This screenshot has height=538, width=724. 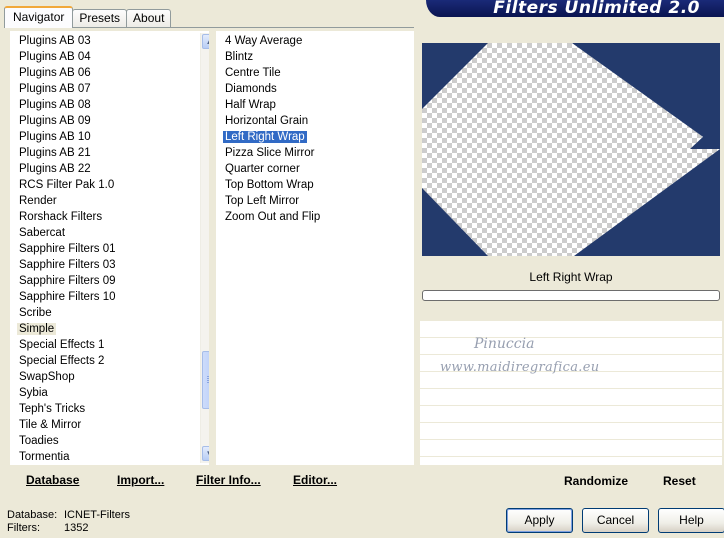 I want to click on category-item-label: Scribe, so click(x=35, y=313).